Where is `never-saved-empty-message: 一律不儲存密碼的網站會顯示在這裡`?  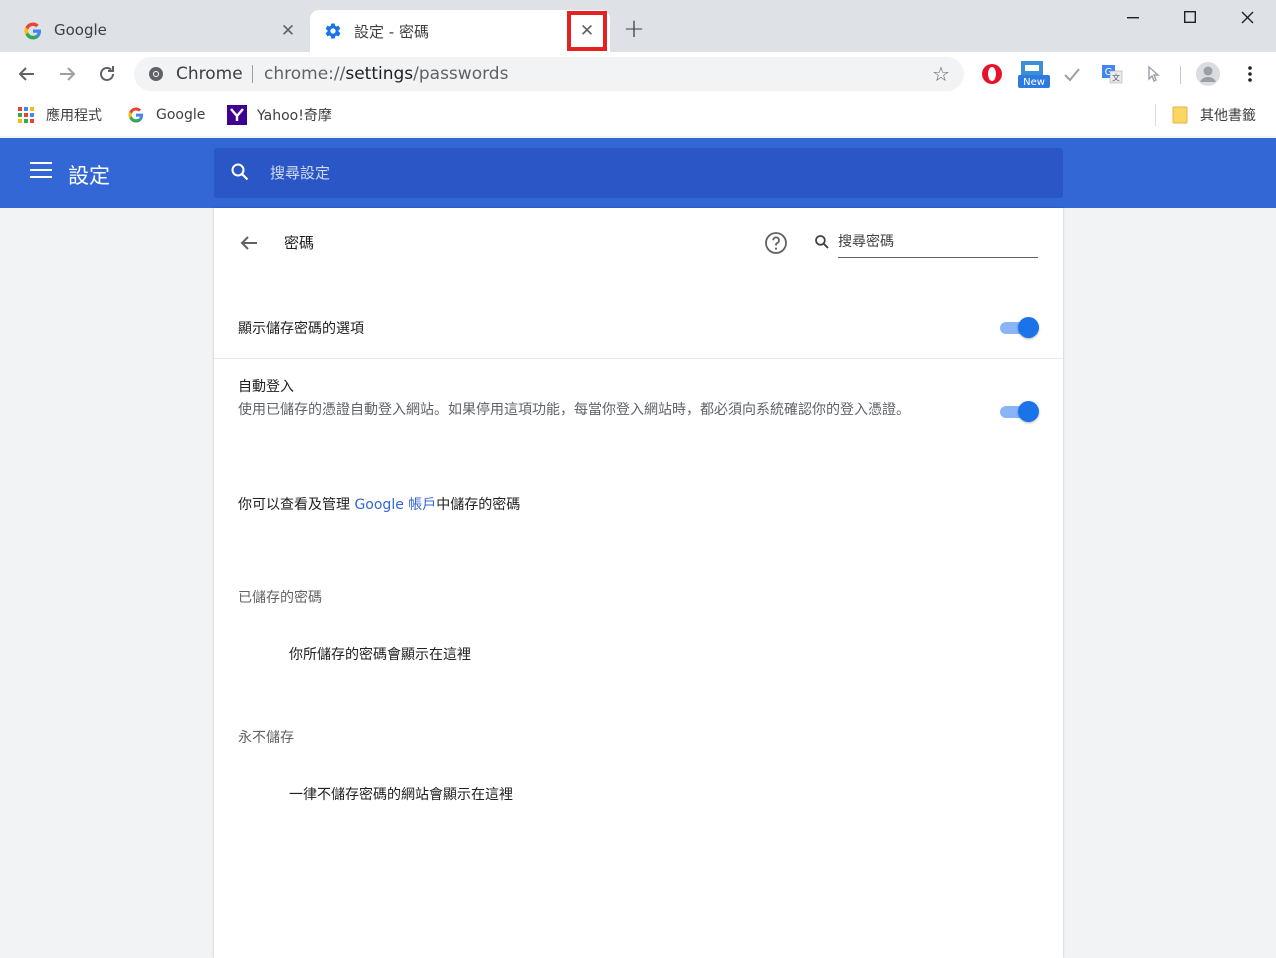
never-saved-empty-message: 一律不儲存密碼的網站會顯示在這裡 is located at coordinates (401, 795).